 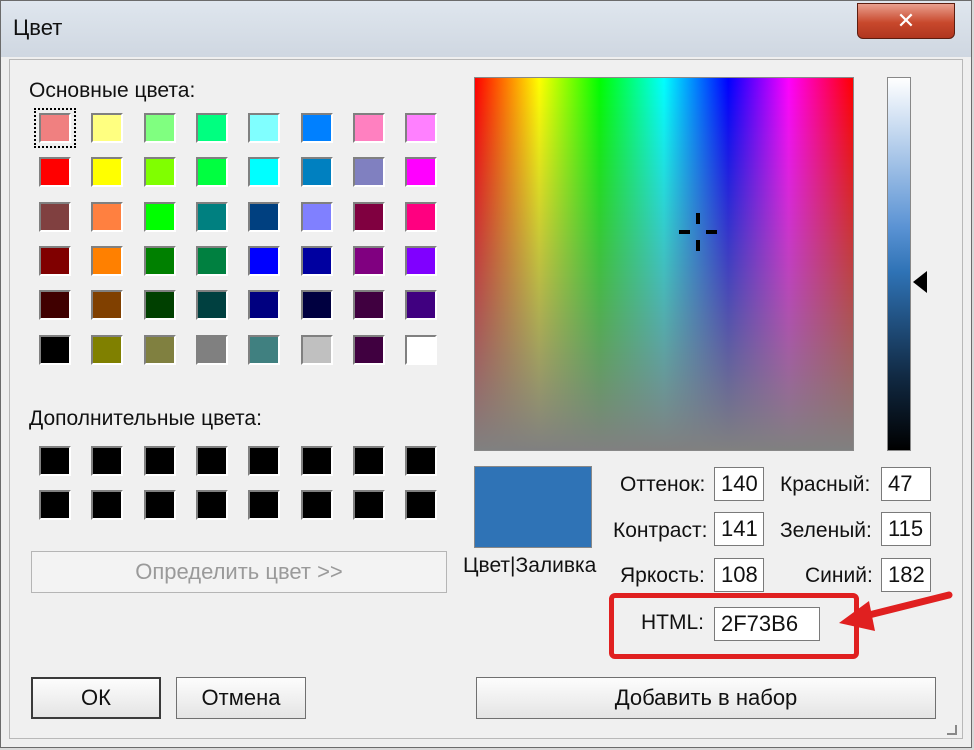 What do you see at coordinates (486, 29) in the screenshot?
I see `title-bar: Цвет ✕` at bounding box center [486, 29].